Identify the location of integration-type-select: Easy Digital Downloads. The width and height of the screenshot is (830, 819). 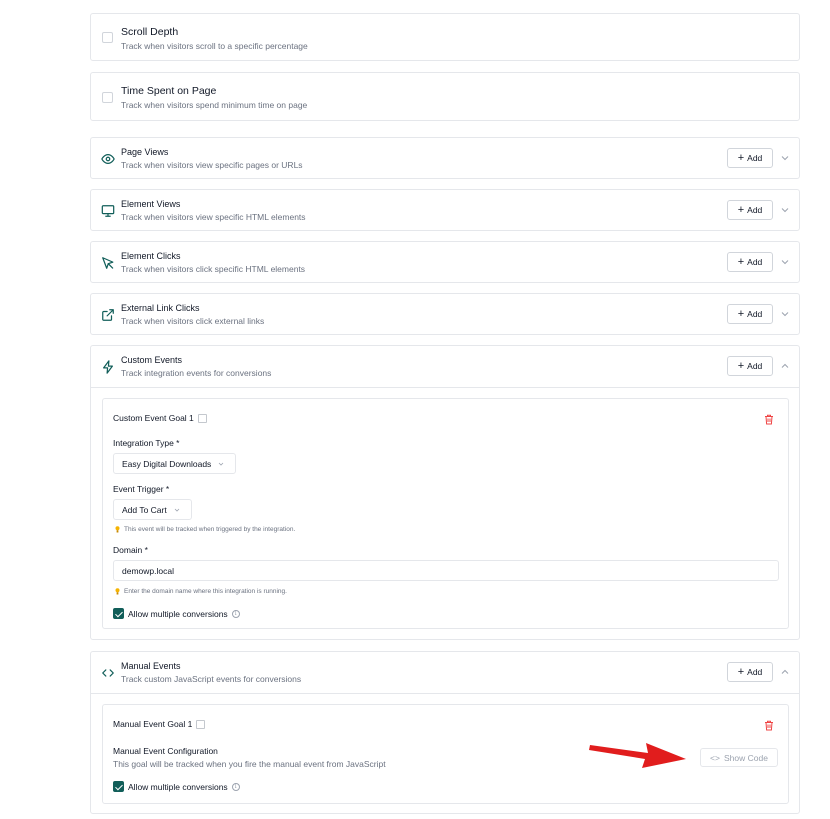
(174, 463).